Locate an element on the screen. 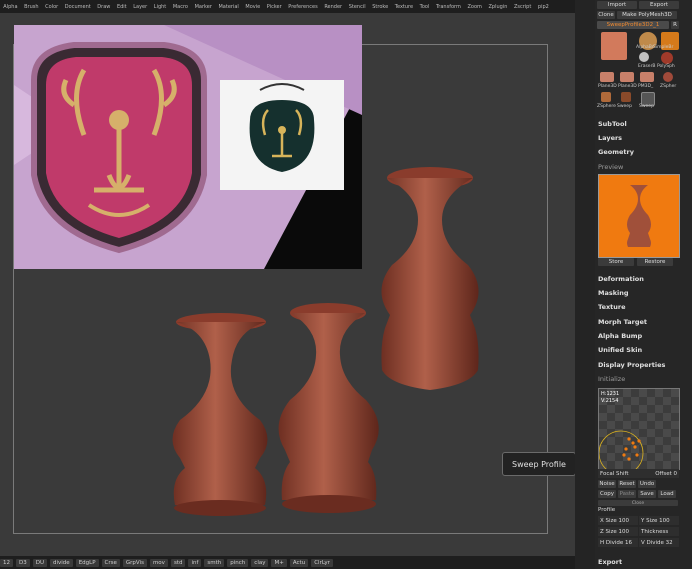 The image size is (692, 569). store-button: Store is located at coordinates (616, 262).